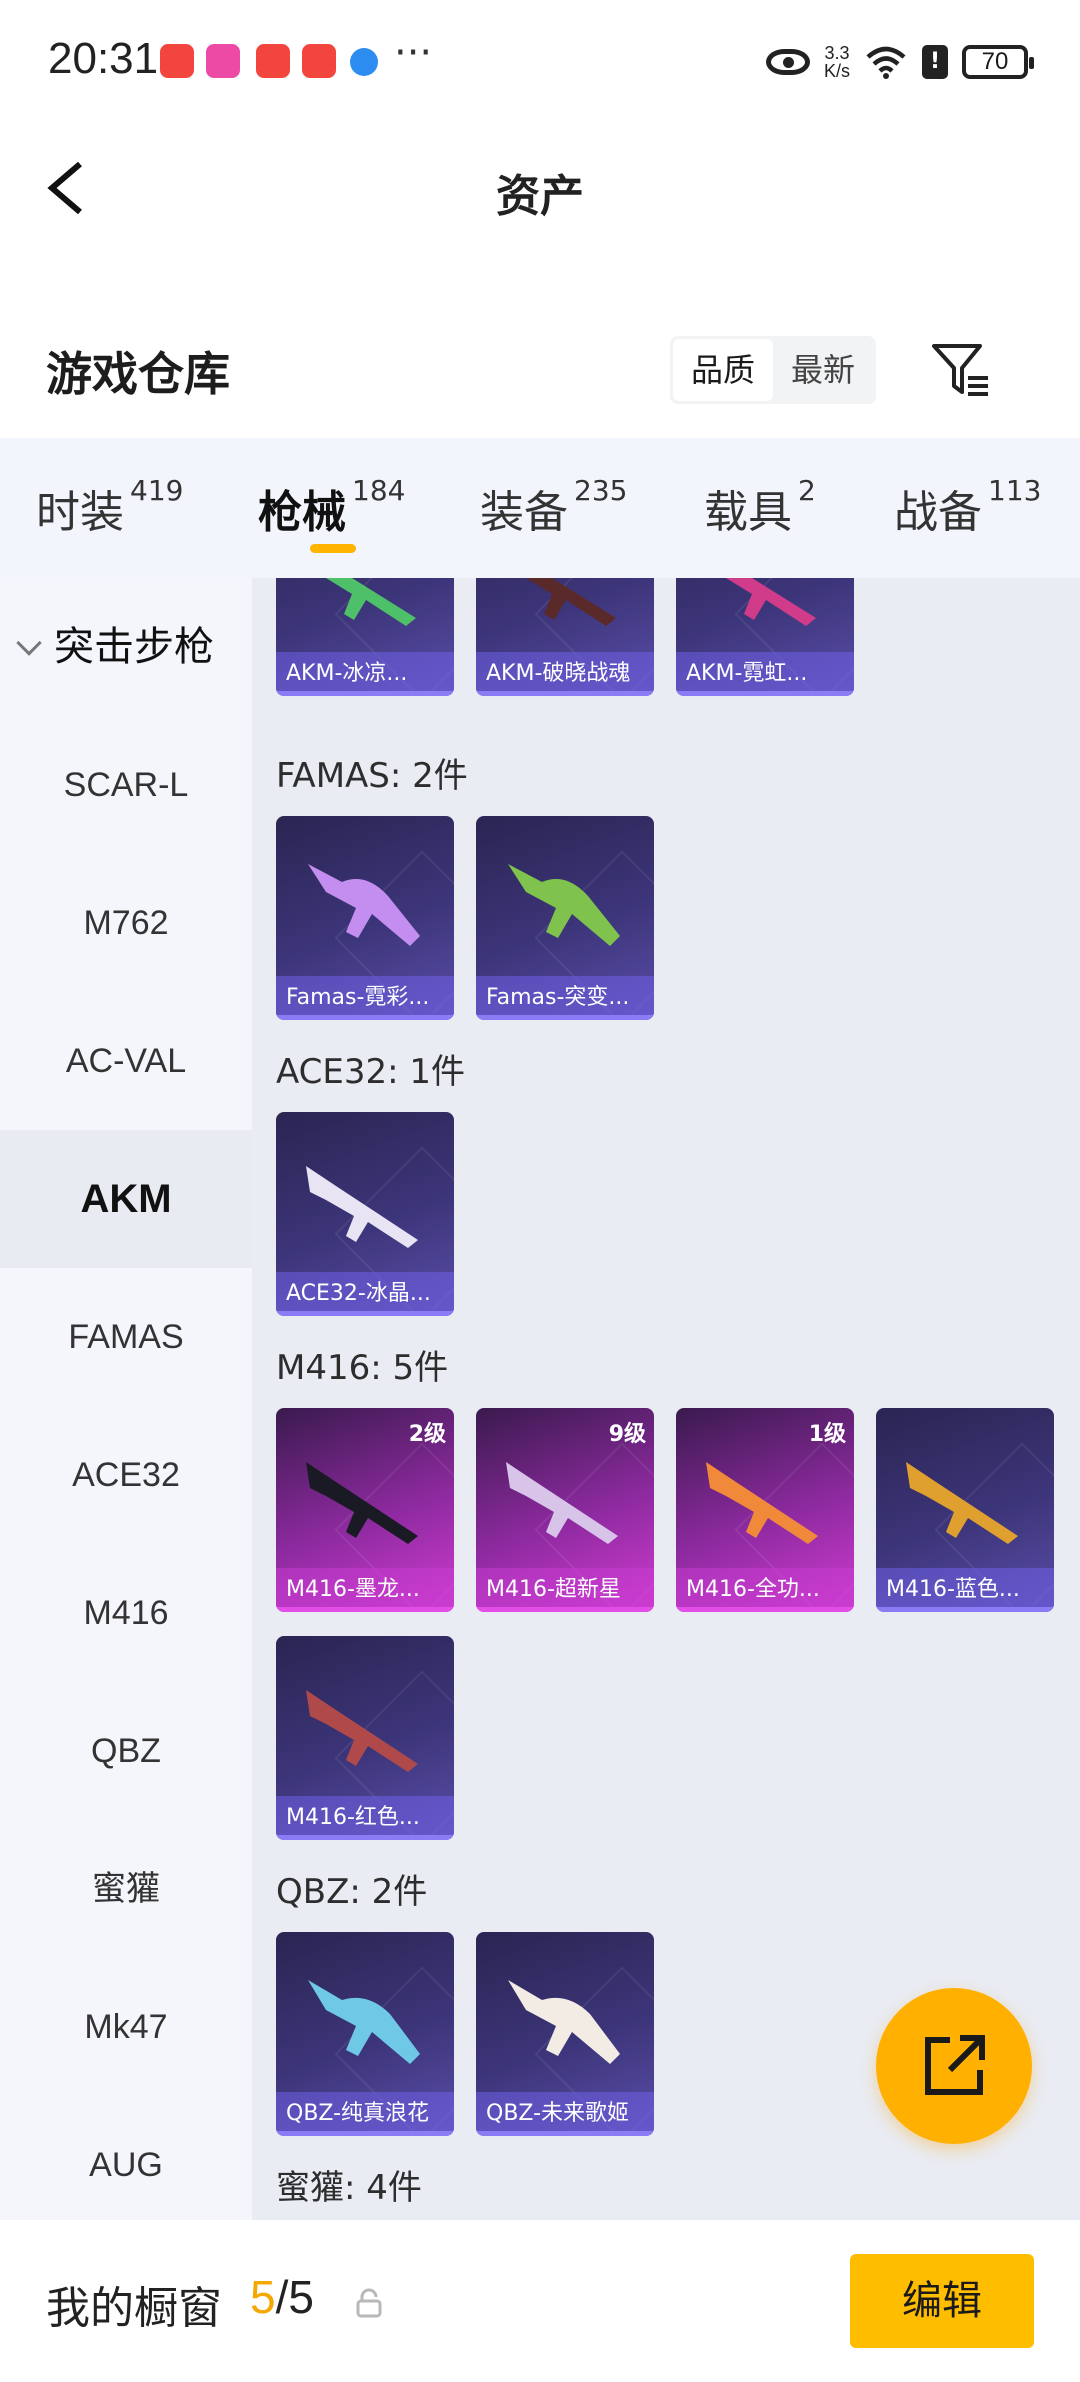 Image resolution: width=1080 pixels, height=2382 pixels. Describe the element at coordinates (126, 923) in the screenshot. I see `sidebar-item-m762: M762` at that location.